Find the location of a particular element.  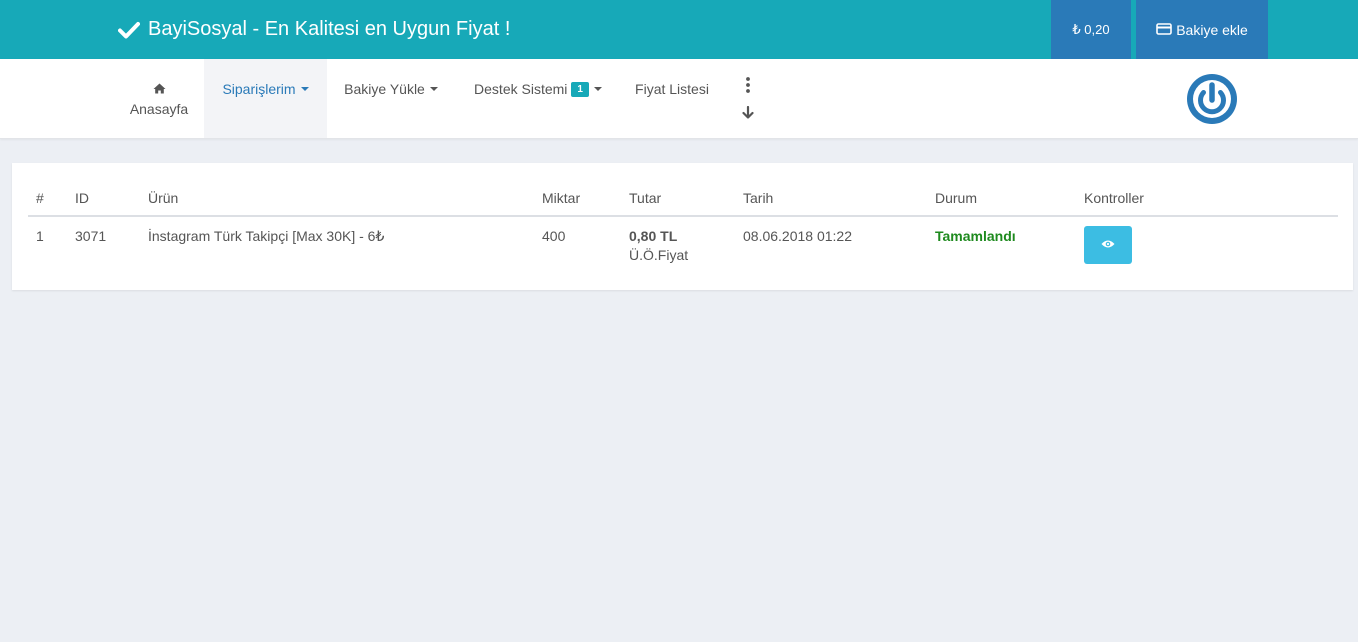

nav-price-list-label: Fiyat Listesi is located at coordinates (672, 89).